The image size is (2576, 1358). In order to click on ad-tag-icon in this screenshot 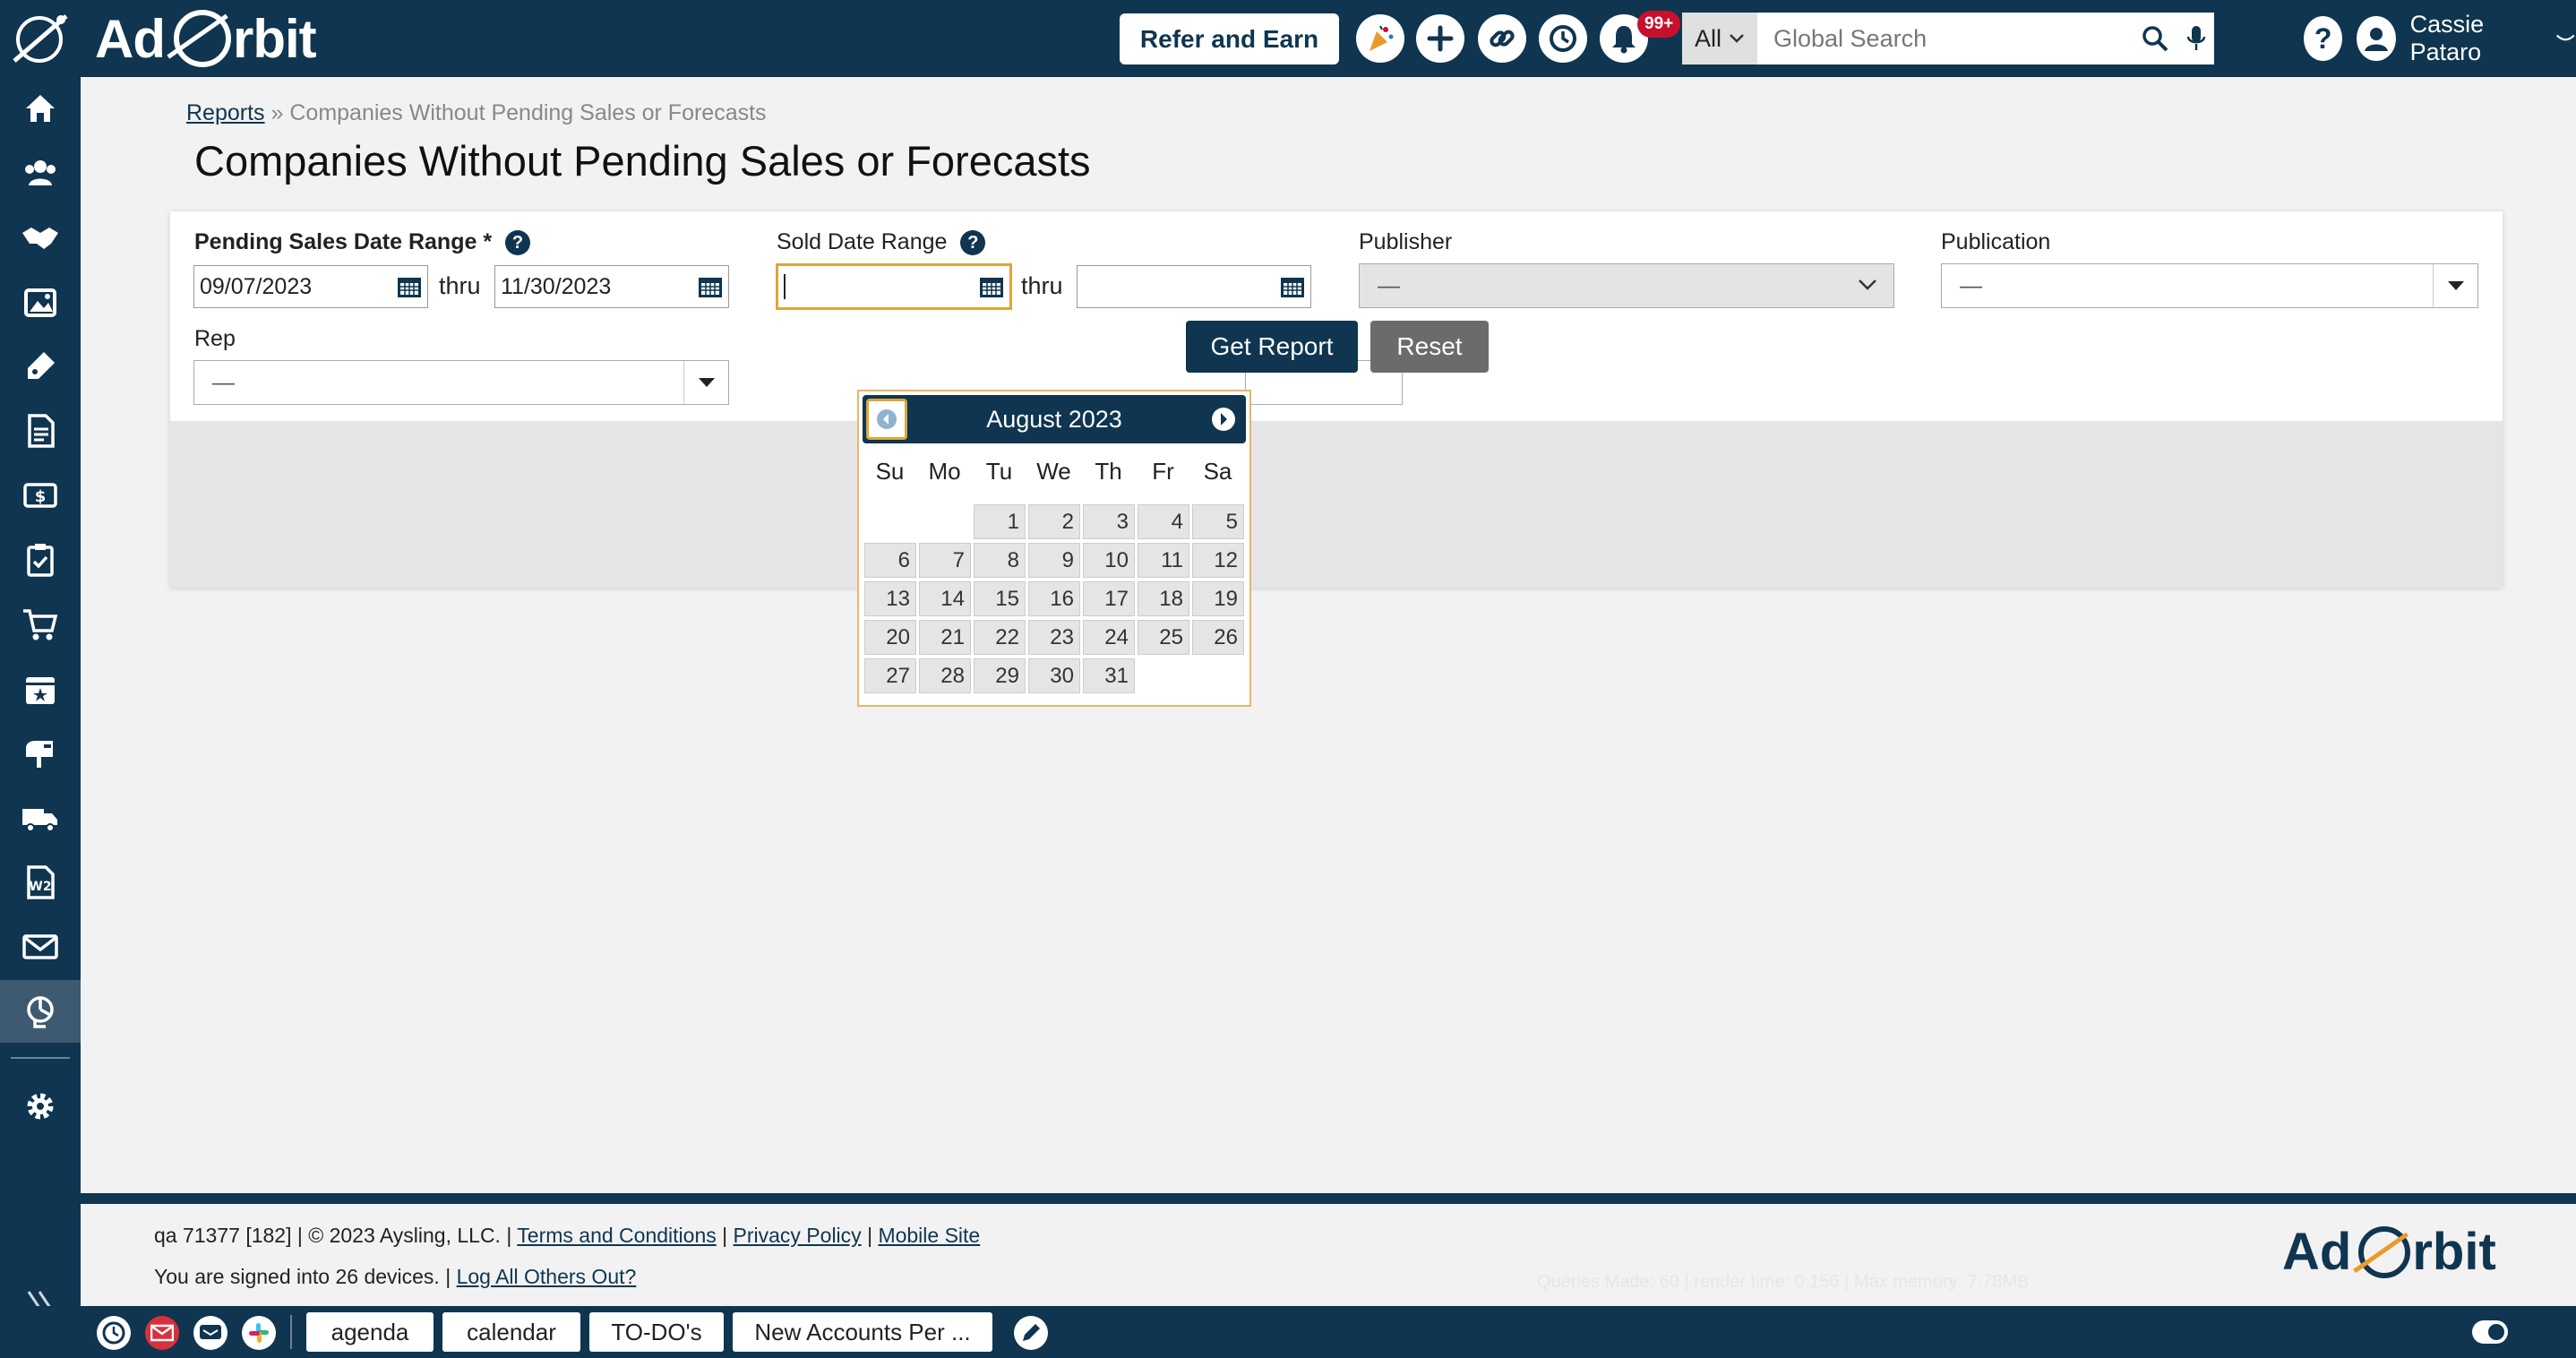, I will do `click(40, 366)`.